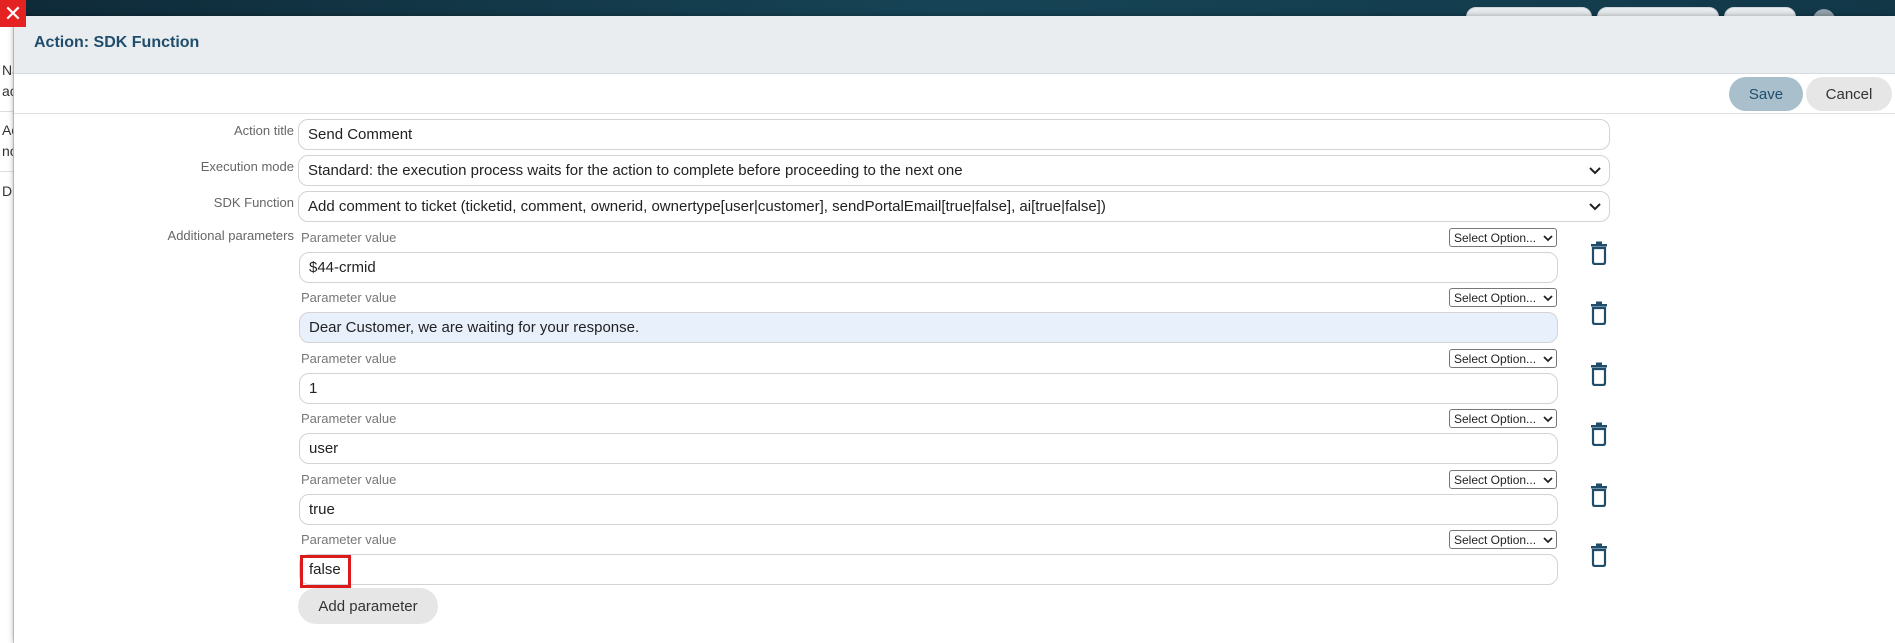 This screenshot has width=1895, height=643. What do you see at coordinates (7, 329) in the screenshot?
I see `background-sidebar: Na ac Ac nc D` at bounding box center [7, 329].